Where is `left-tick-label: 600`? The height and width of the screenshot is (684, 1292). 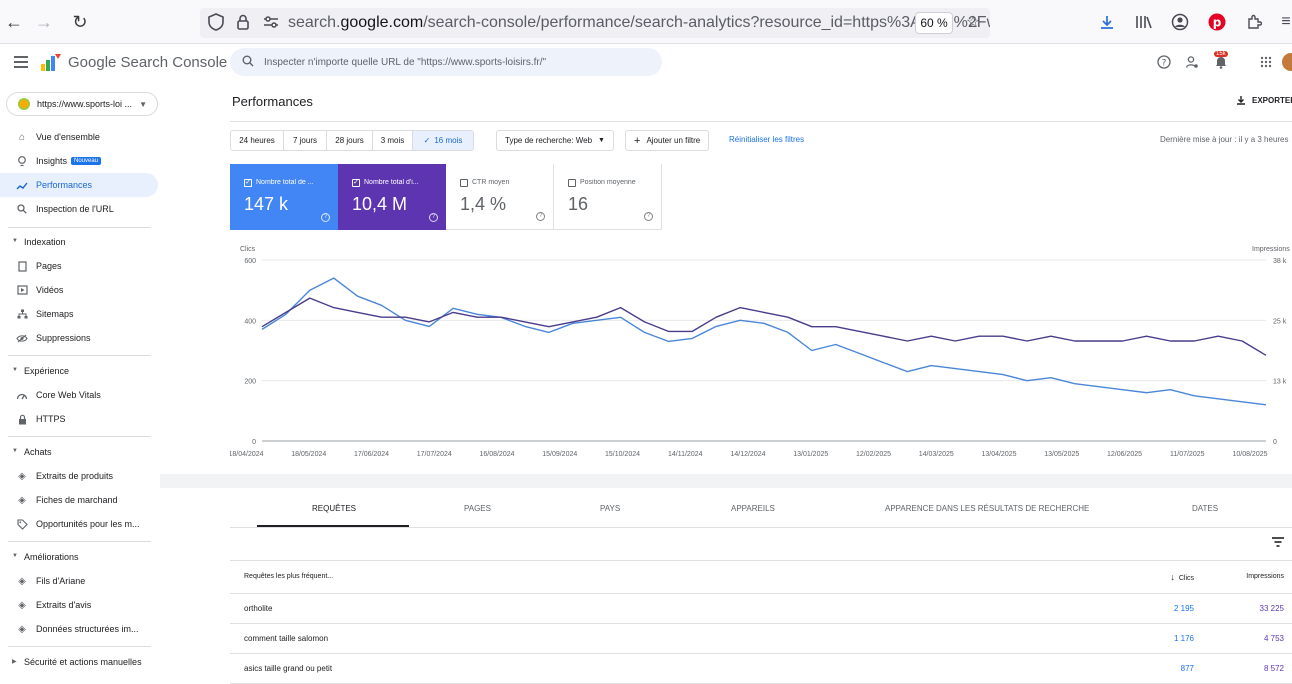 left-tick-label: 600 is located at coordinates (250, 261).